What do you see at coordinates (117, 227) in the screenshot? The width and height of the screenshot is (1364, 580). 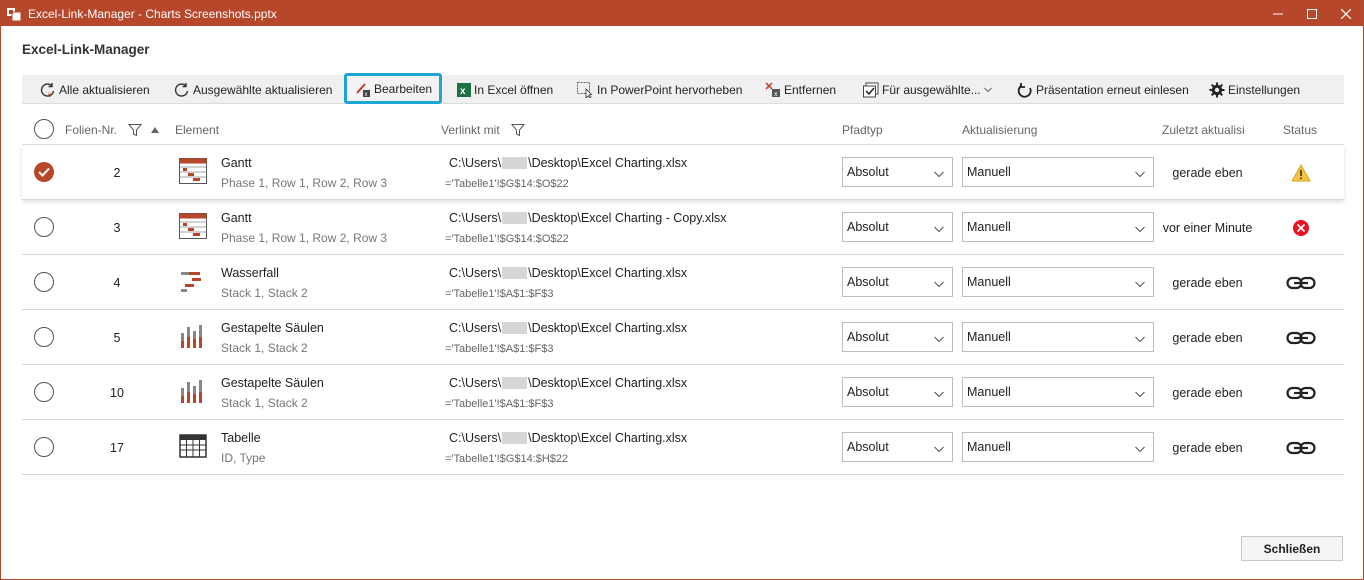 I see `slide-number: 3` at bounding box center [117, 227].